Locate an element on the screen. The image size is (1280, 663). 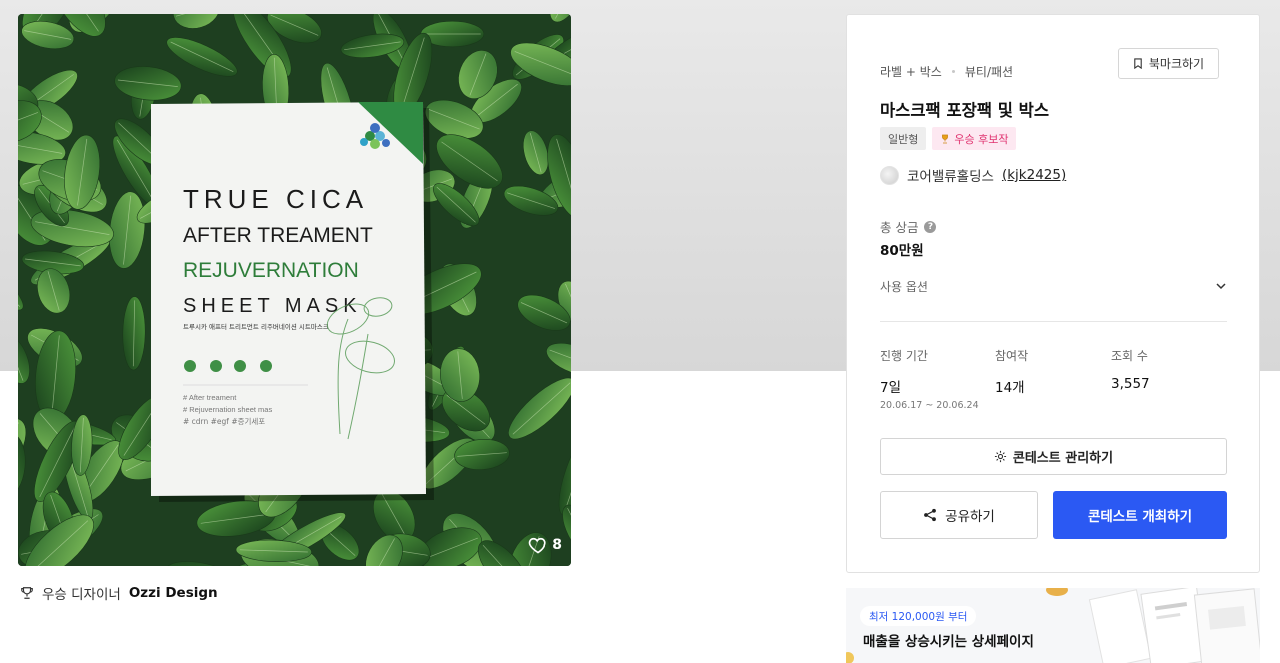
bookmark-button: 북마크하기 is located at coordinates (1168, 63).